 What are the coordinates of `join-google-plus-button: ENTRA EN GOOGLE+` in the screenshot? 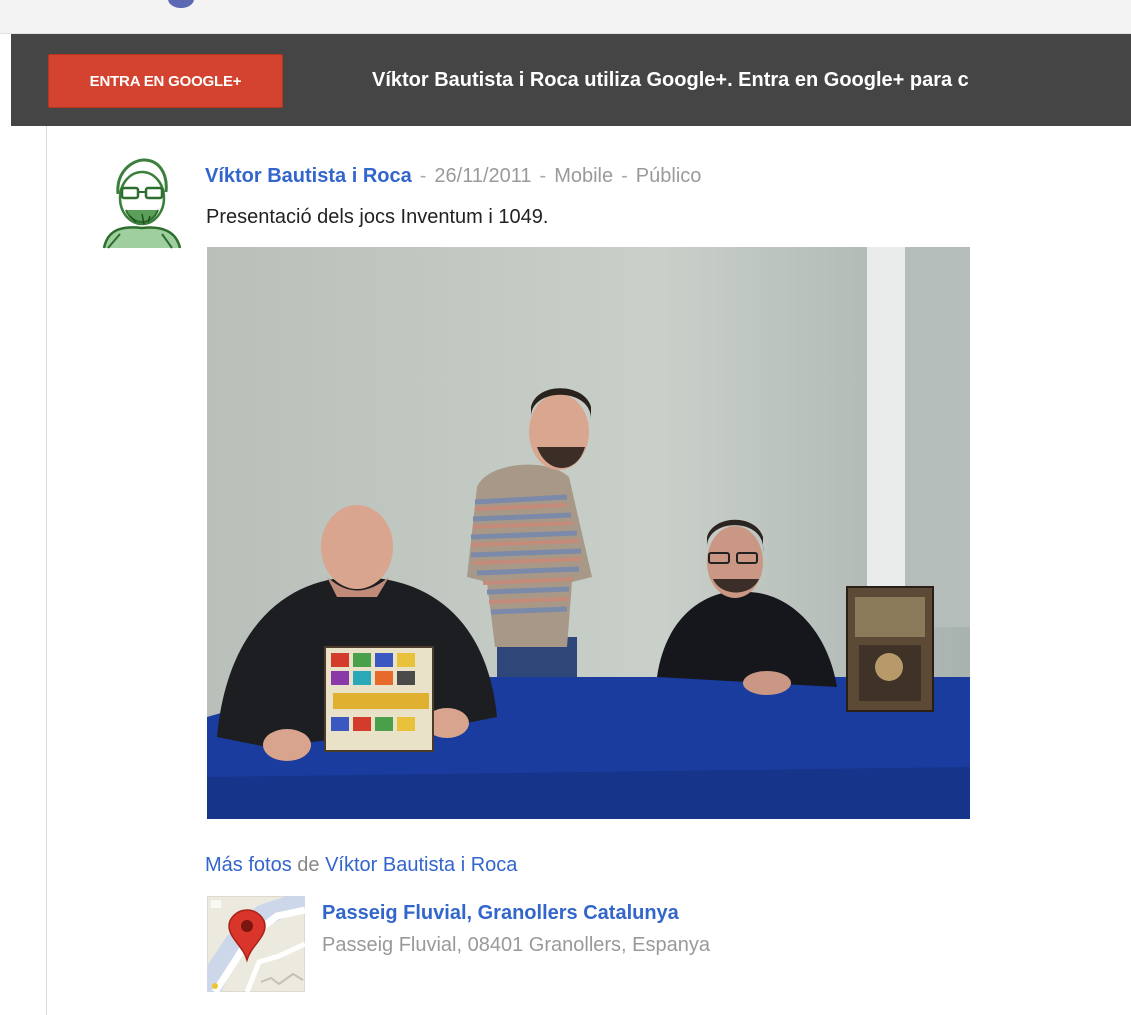 It's located at (165, 81).